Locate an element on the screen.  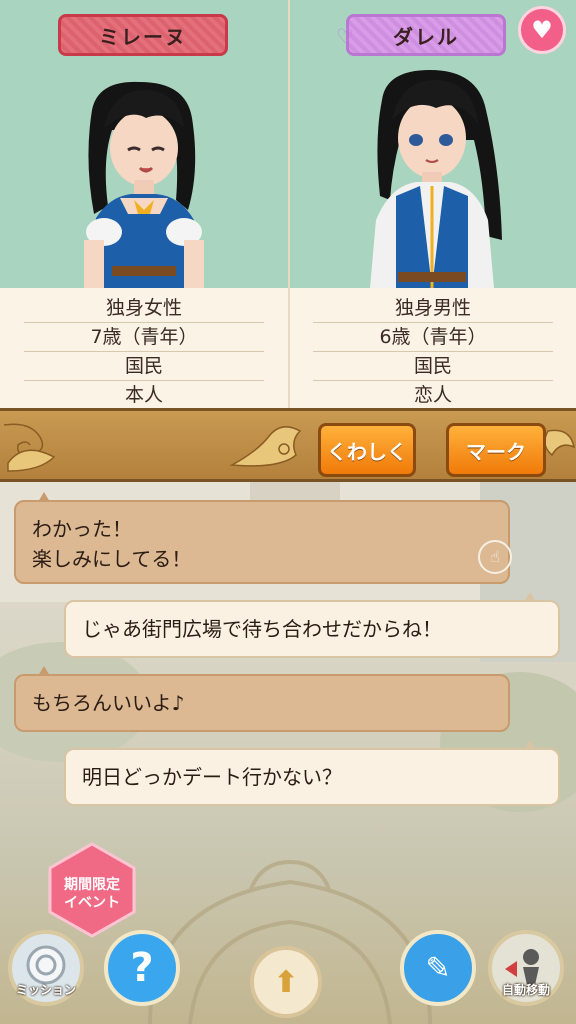
right-info-status: 独身男性 is located at coordinates (433, 308).